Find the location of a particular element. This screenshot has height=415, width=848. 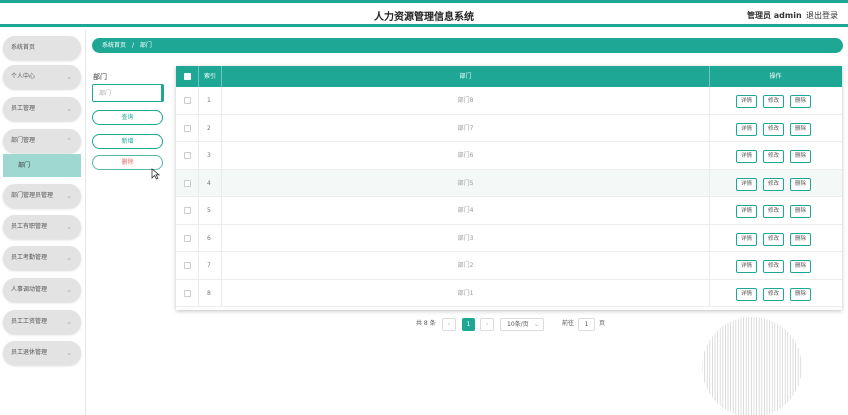

pager-next-button: › is located at coordinates (487, 324).